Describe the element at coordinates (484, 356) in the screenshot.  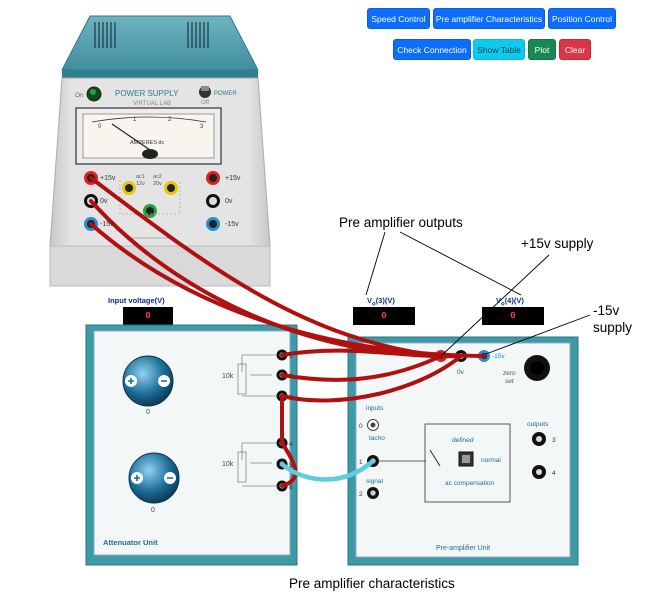
I see `preamp-terminal-minus15` at that location.